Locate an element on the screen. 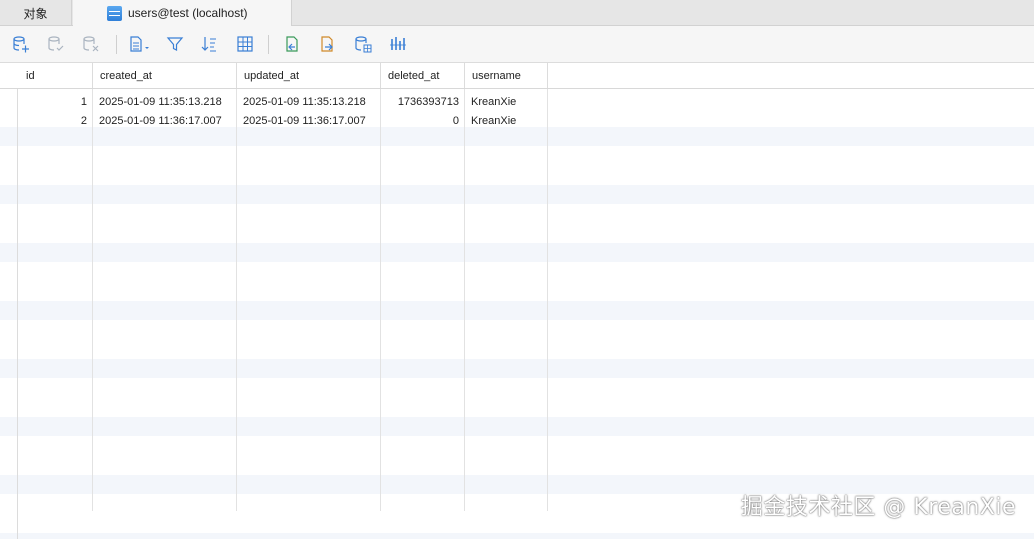 This screenshot has height=539, width=1034. column-header-updated-at: updated_at is located at coordinates (309, 75).